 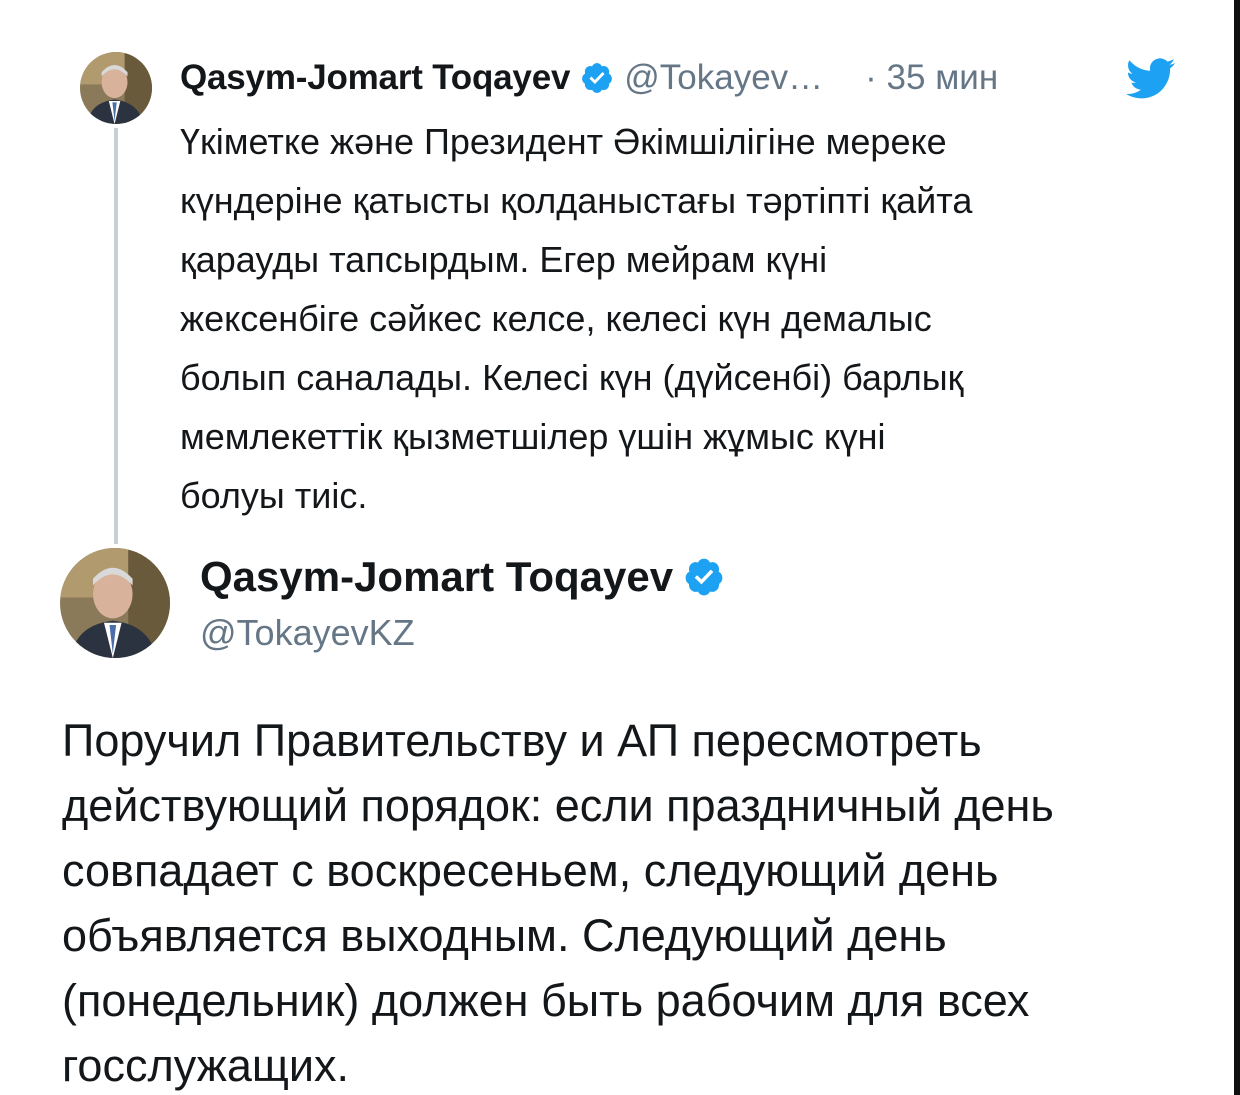 I want to click on quoted-tweet-avatar, so click(x=116, y=88).